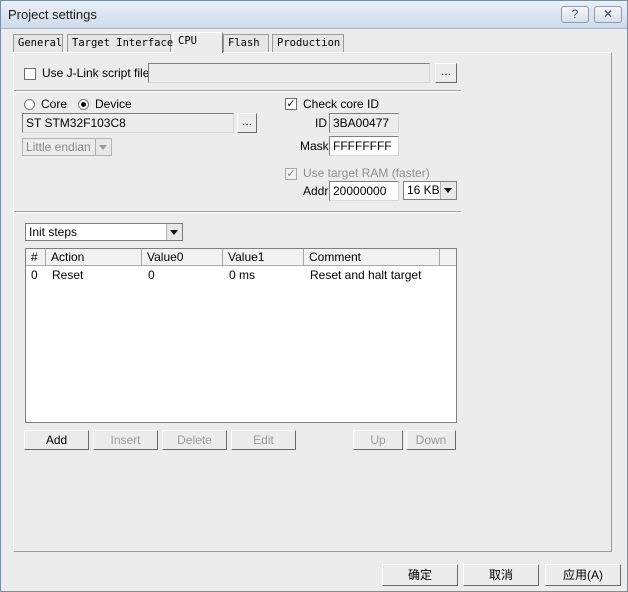  Describe the element at coordinates (341, 104) in the screenshot. I see `check-core-id-label: Check core ID` at that location.